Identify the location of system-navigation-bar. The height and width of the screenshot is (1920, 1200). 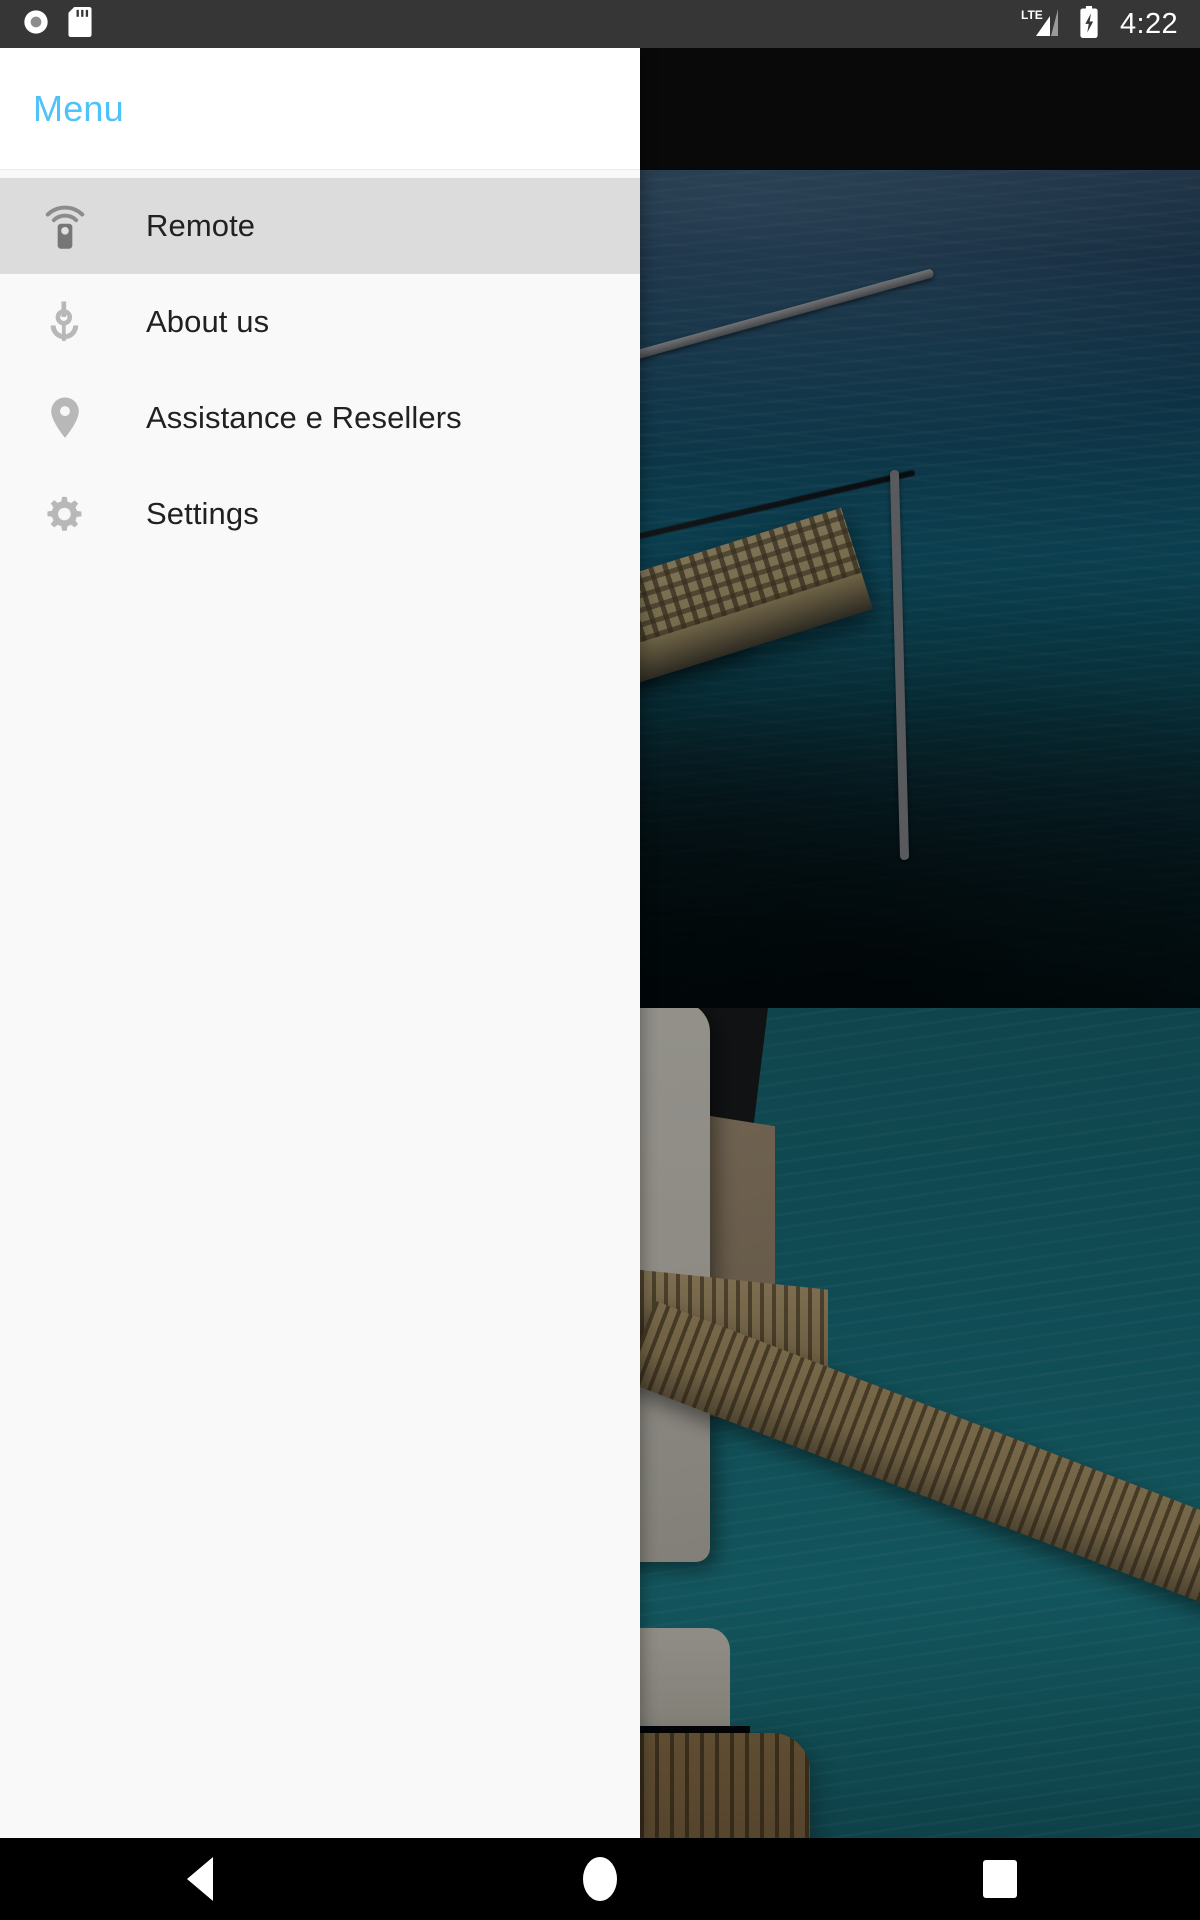
(600, 1879).